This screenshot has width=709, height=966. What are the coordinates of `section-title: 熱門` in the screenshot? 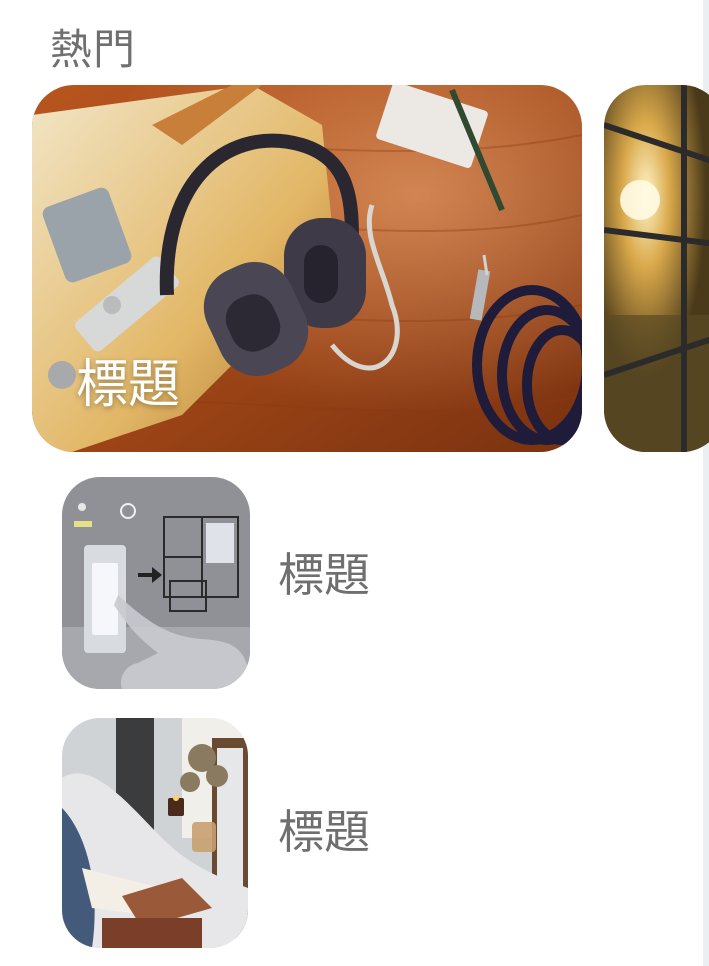 It's located at (93, 49).